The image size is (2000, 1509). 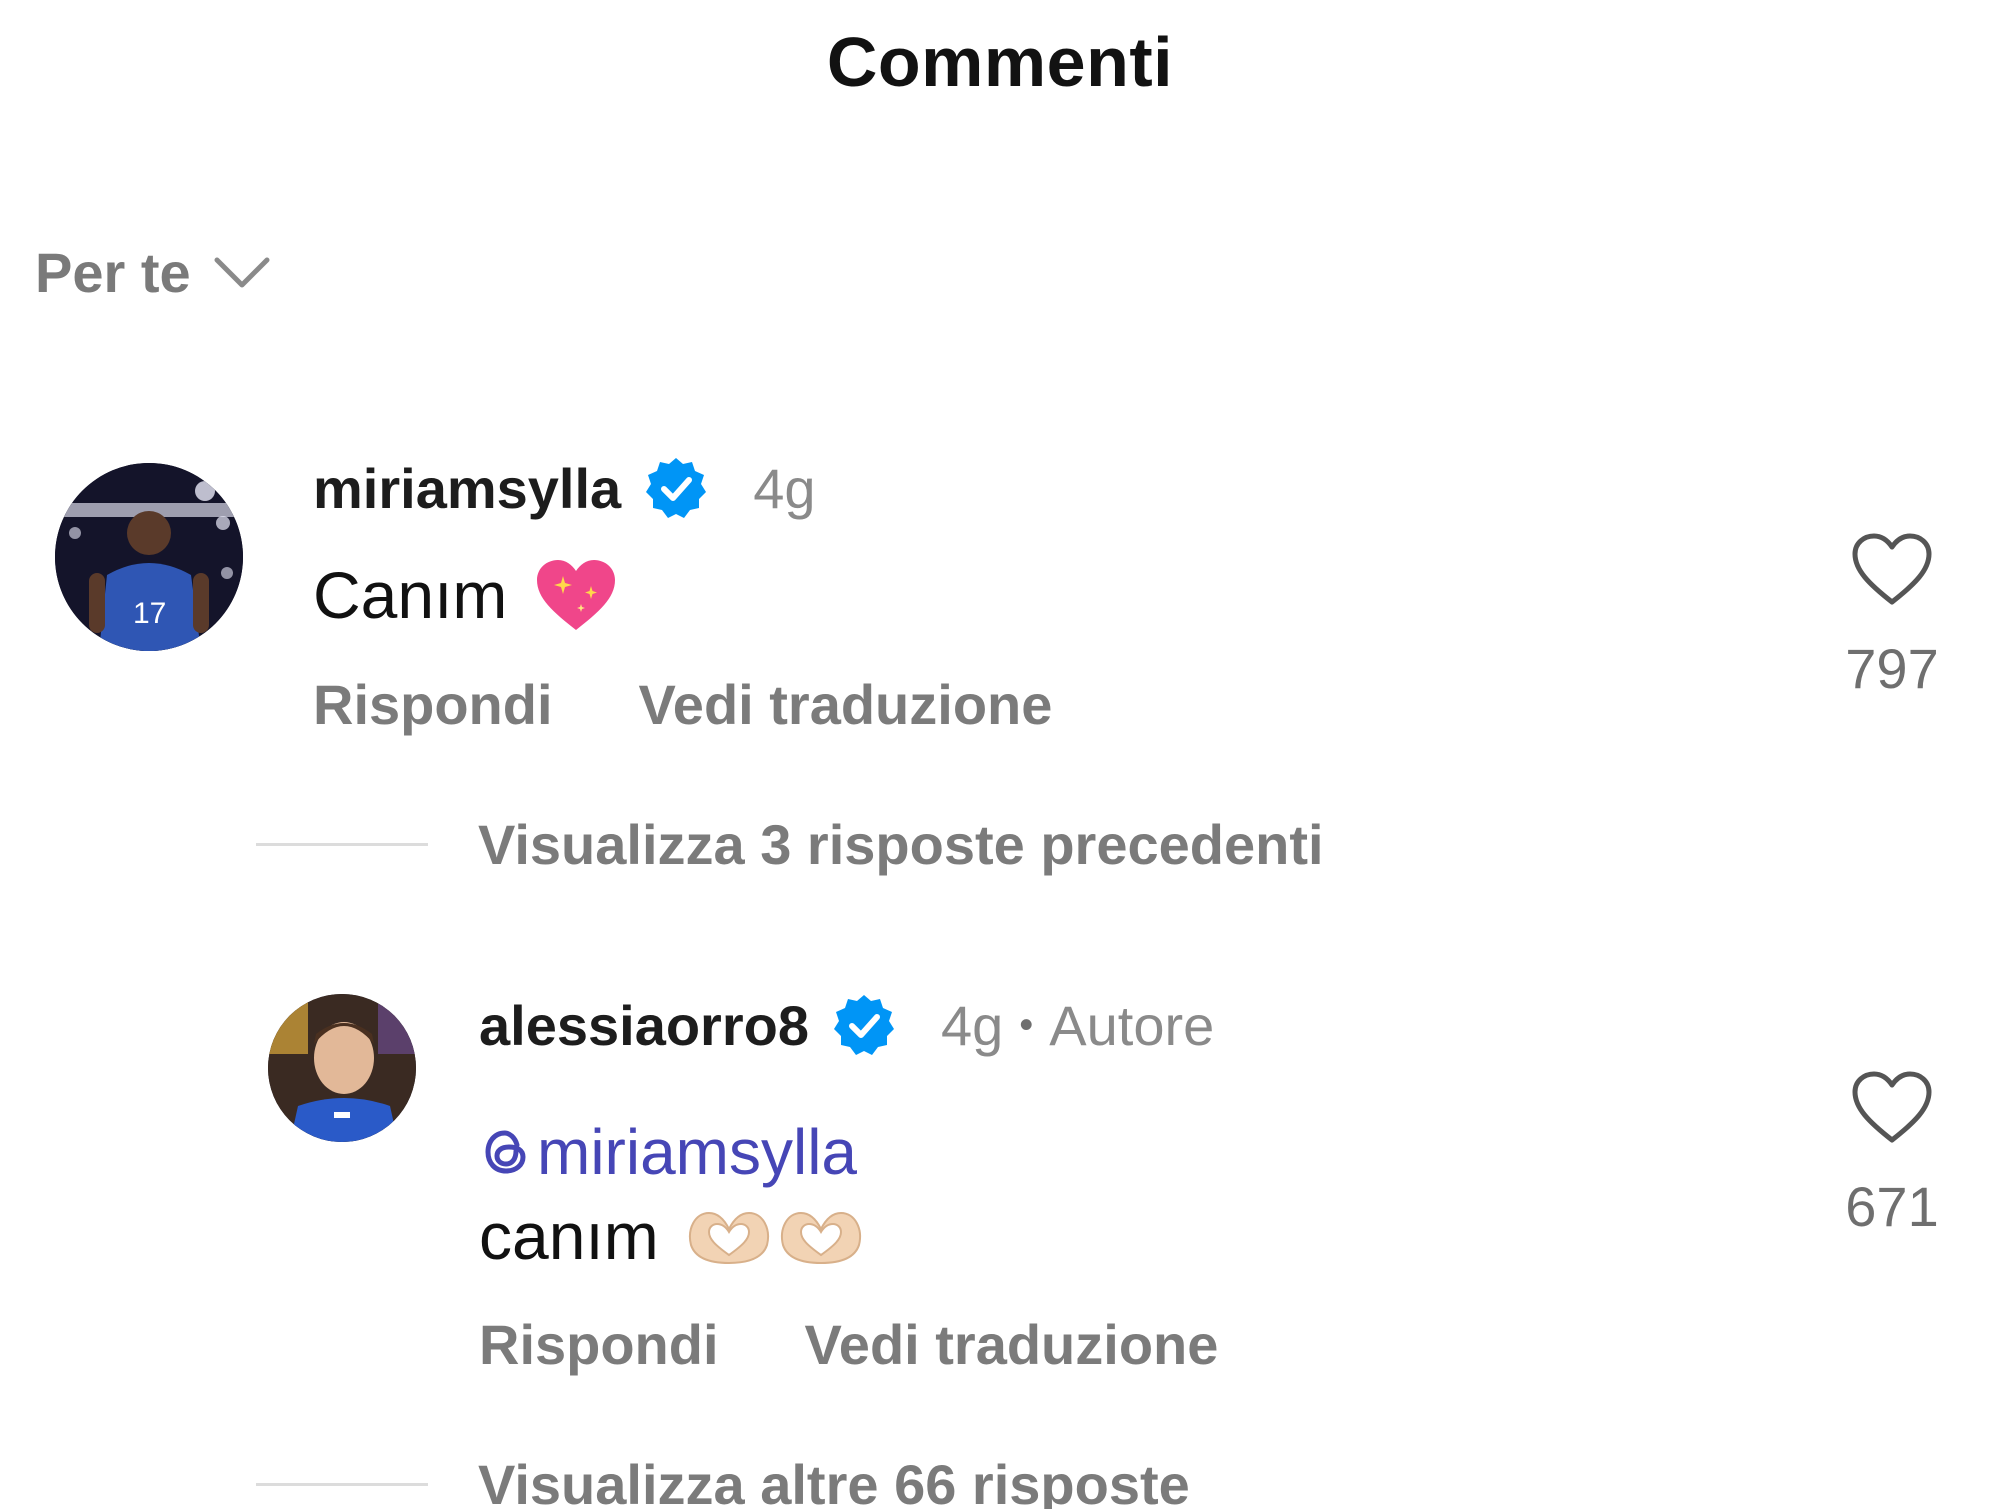 I want to click on reply-text-value: canım, so click(x=569, y=1236).